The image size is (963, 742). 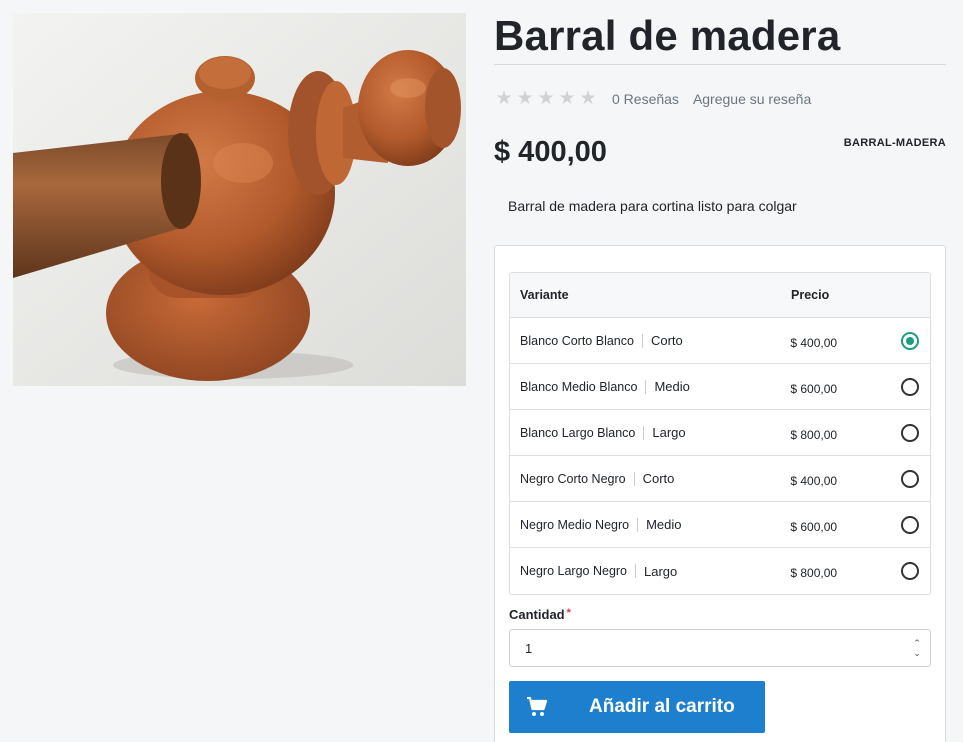 I want to click on rating-stars: ★ ★ ★ ★ ★, so click(x=546, y=99).